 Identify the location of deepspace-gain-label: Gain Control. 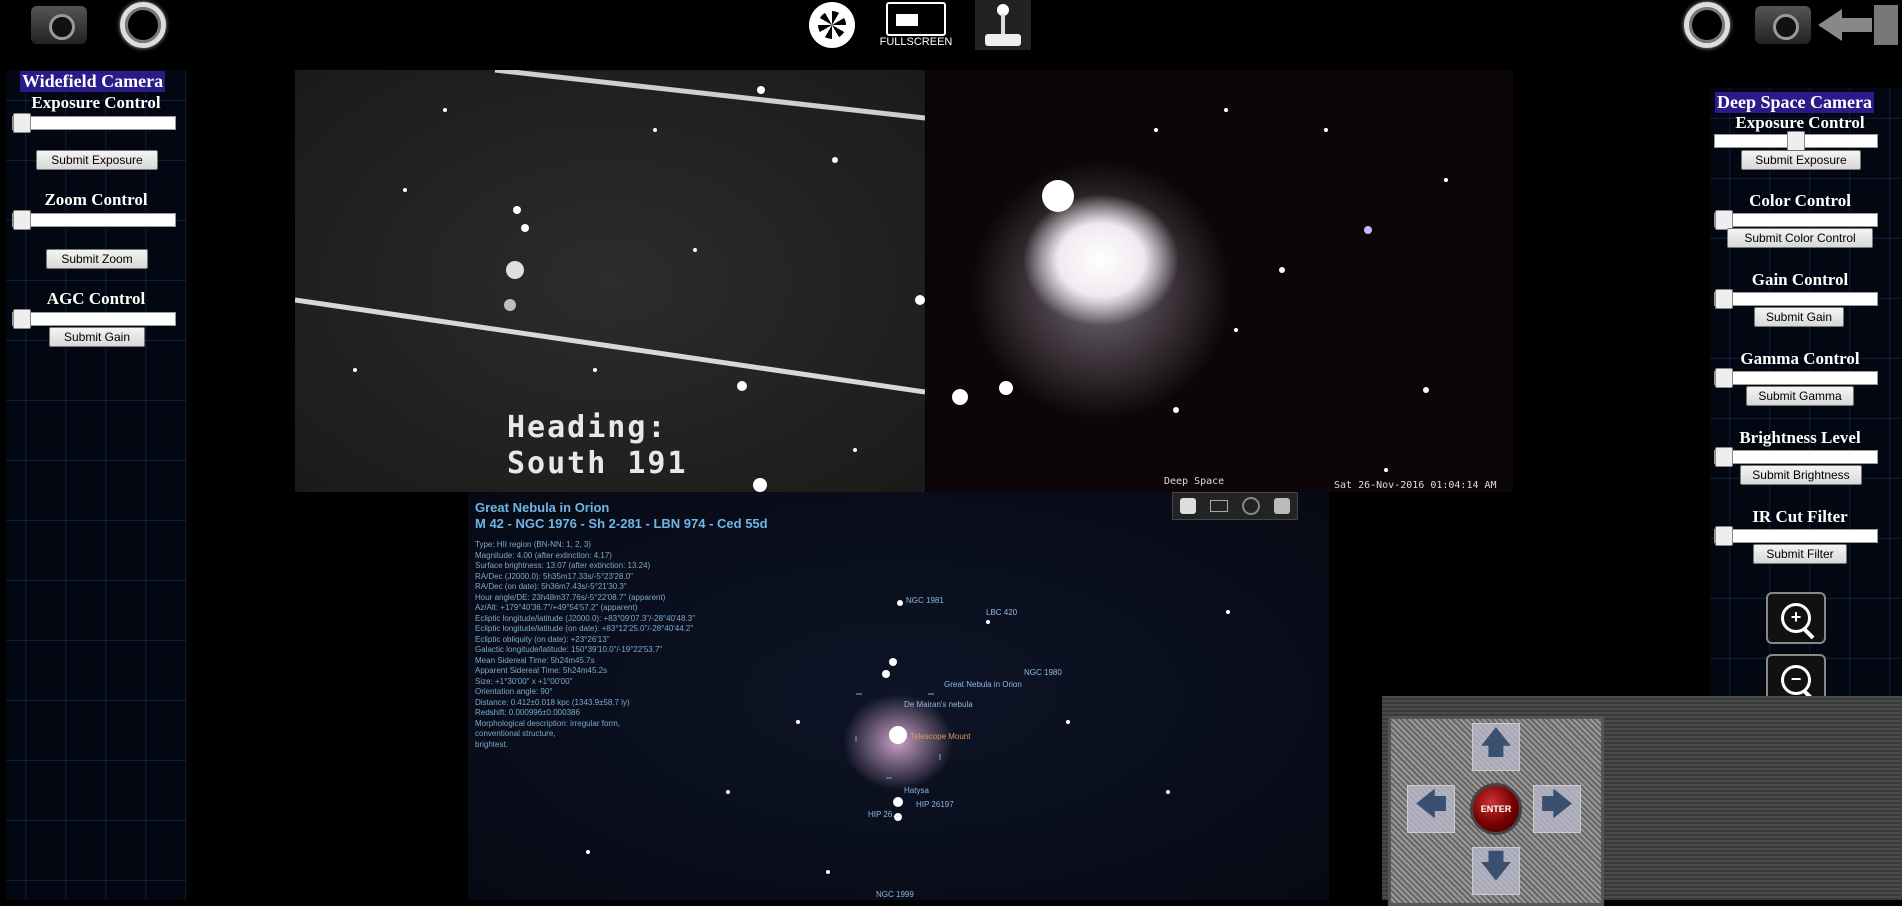
(1800, 279).